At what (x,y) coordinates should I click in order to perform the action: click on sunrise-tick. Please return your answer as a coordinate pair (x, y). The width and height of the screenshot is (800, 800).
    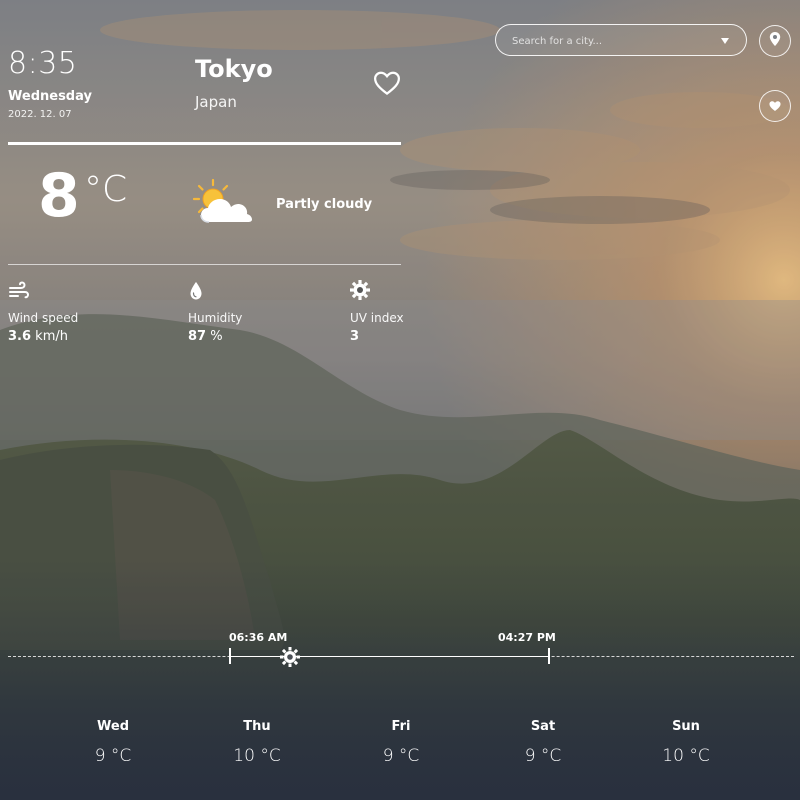
    Looking at the image, I should click on (230, 656).